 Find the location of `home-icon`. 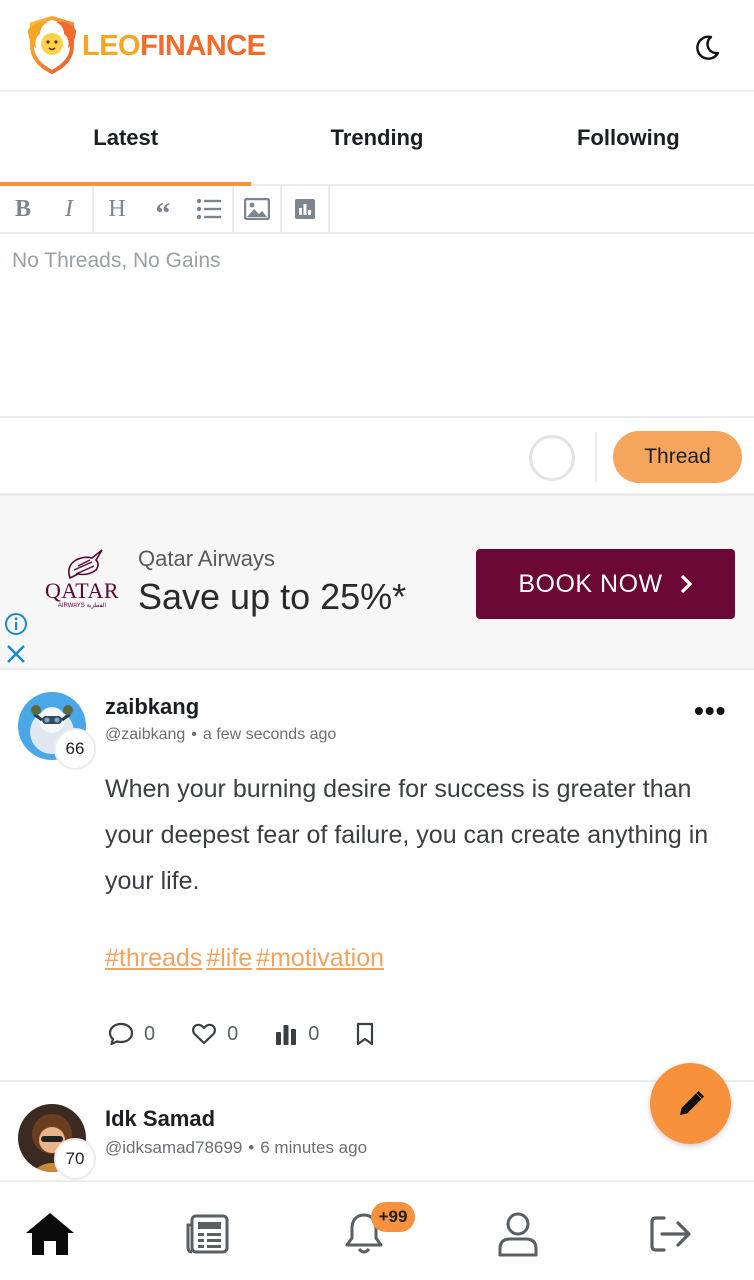

home-icon is located at coordinates (50, 1234).